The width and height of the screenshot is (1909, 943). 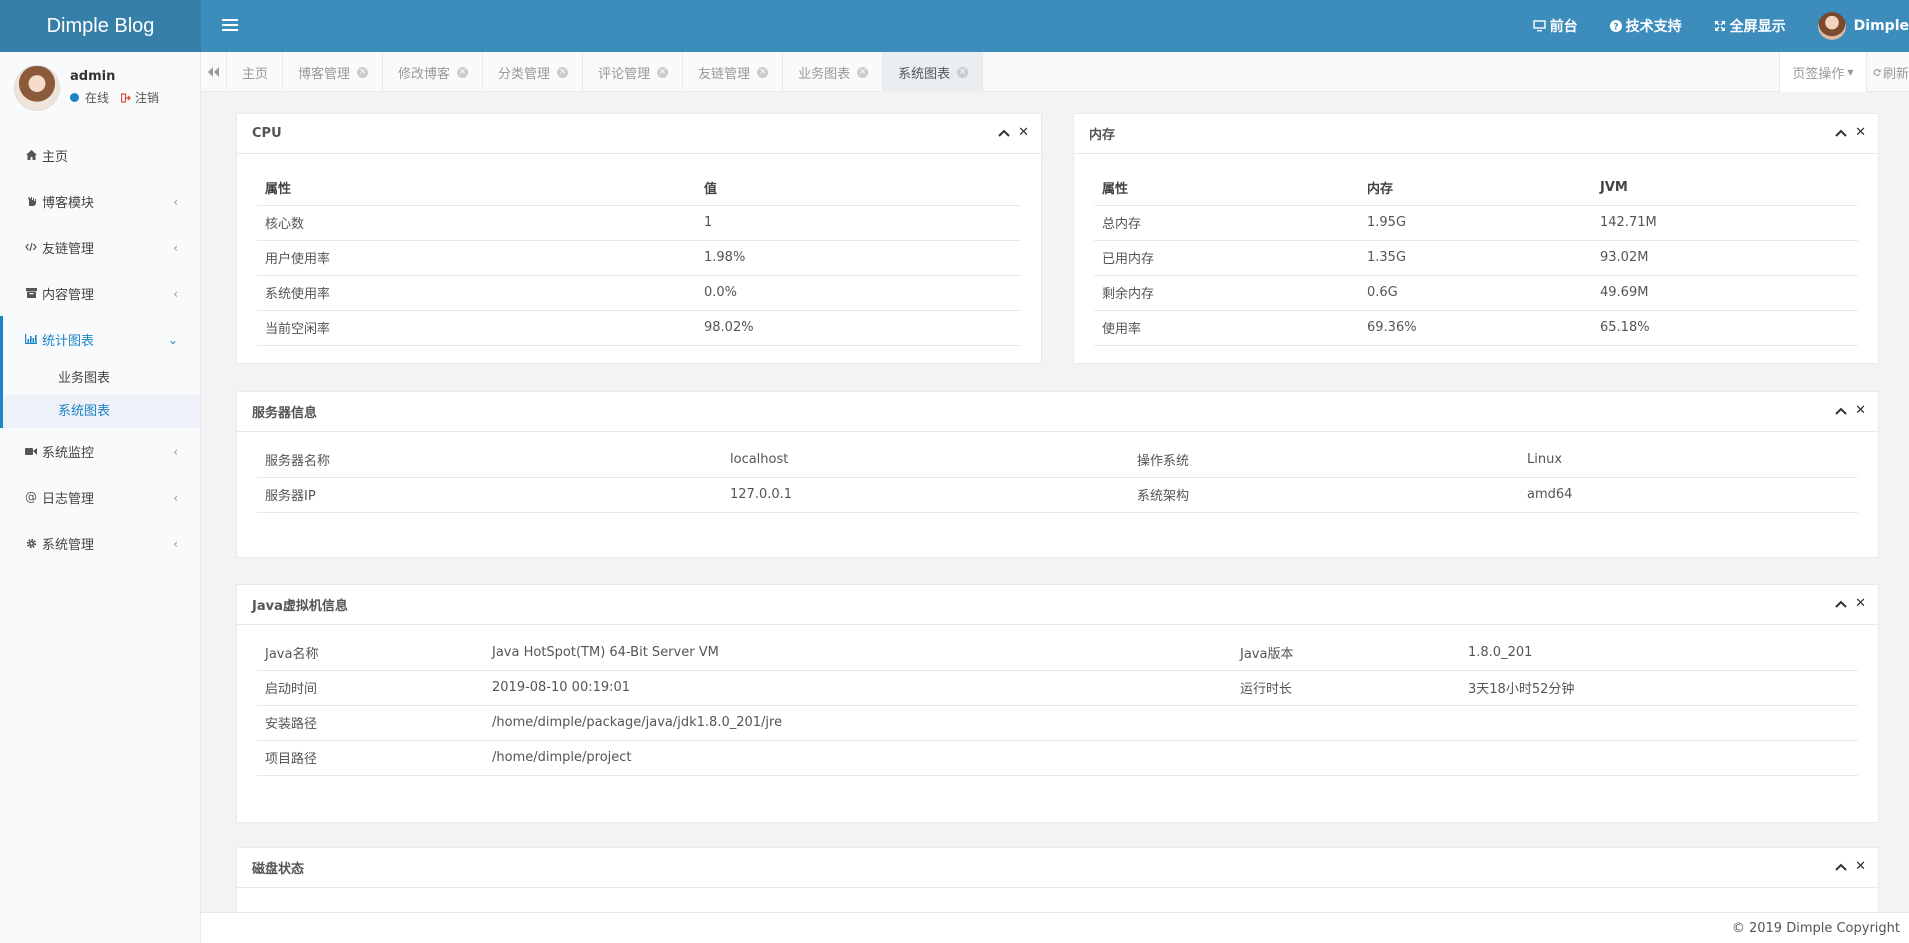 What do you see at coordinates (68, 453) in the screenshot?
I see `sidebar-item-label: 系统监控` at bounding box center [68, 453].